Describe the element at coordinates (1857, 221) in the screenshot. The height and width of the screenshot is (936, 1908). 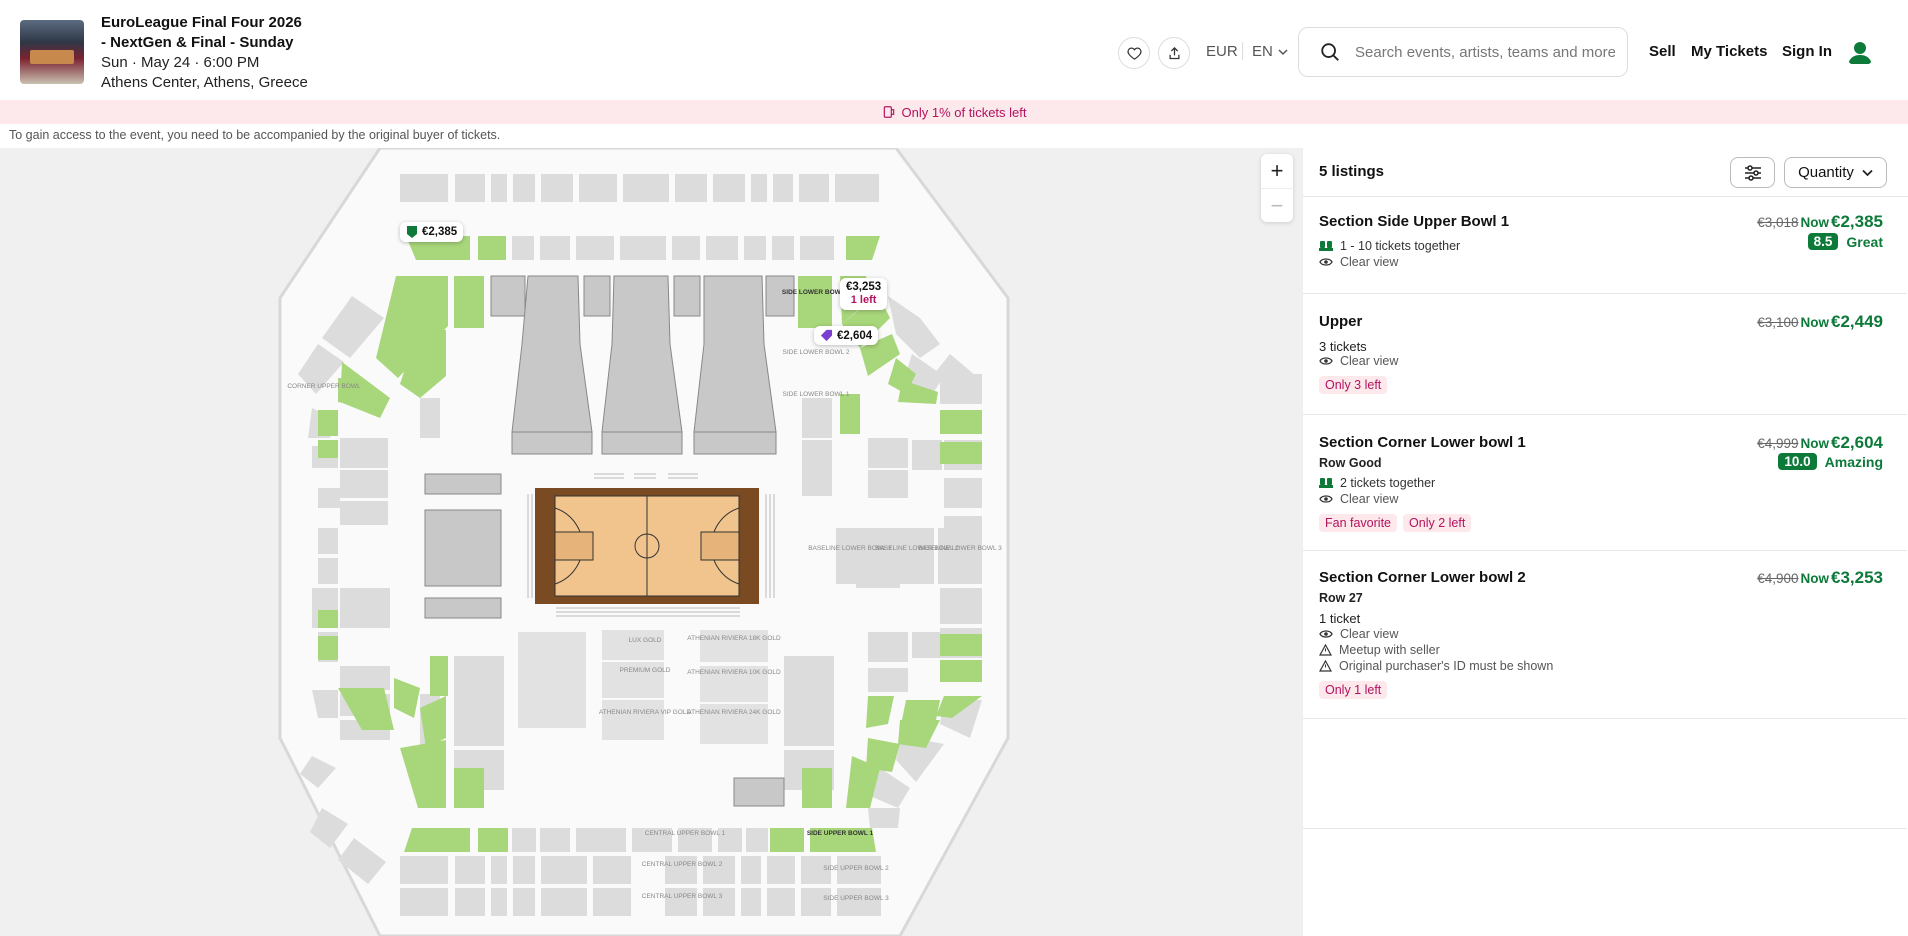
I see `current-price: €2,385` at that location.